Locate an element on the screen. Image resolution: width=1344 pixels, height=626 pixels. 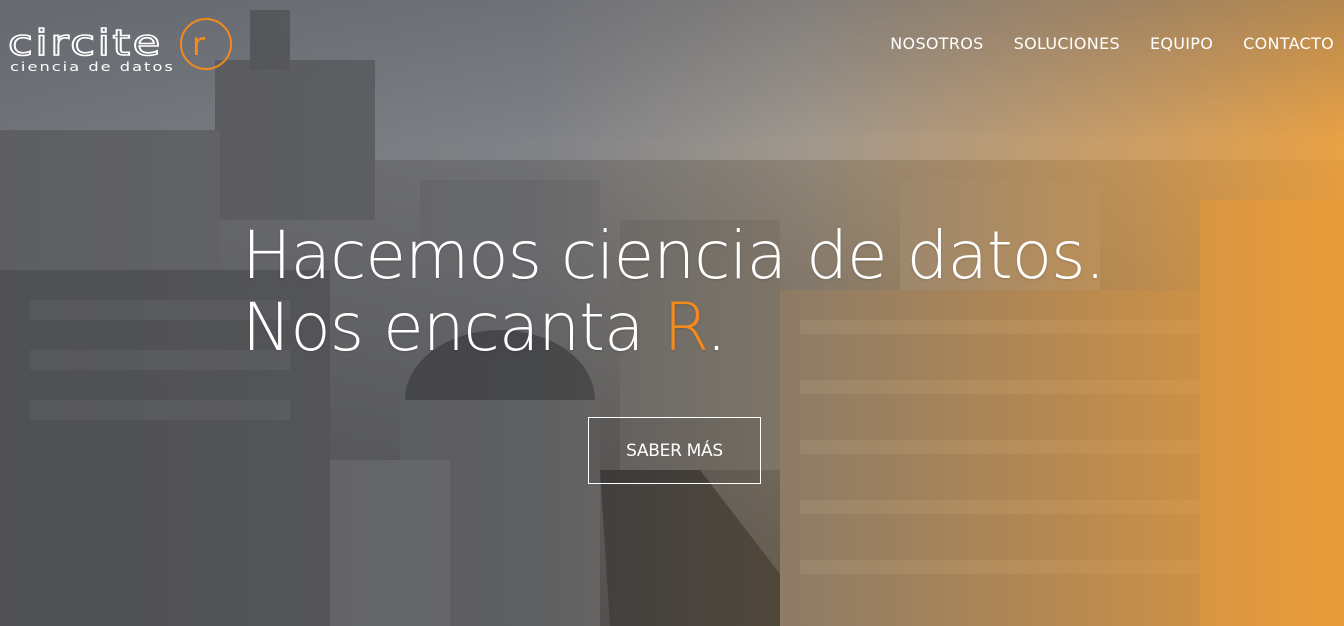
logo-r-letter: r is located at coordinates (199, 44).